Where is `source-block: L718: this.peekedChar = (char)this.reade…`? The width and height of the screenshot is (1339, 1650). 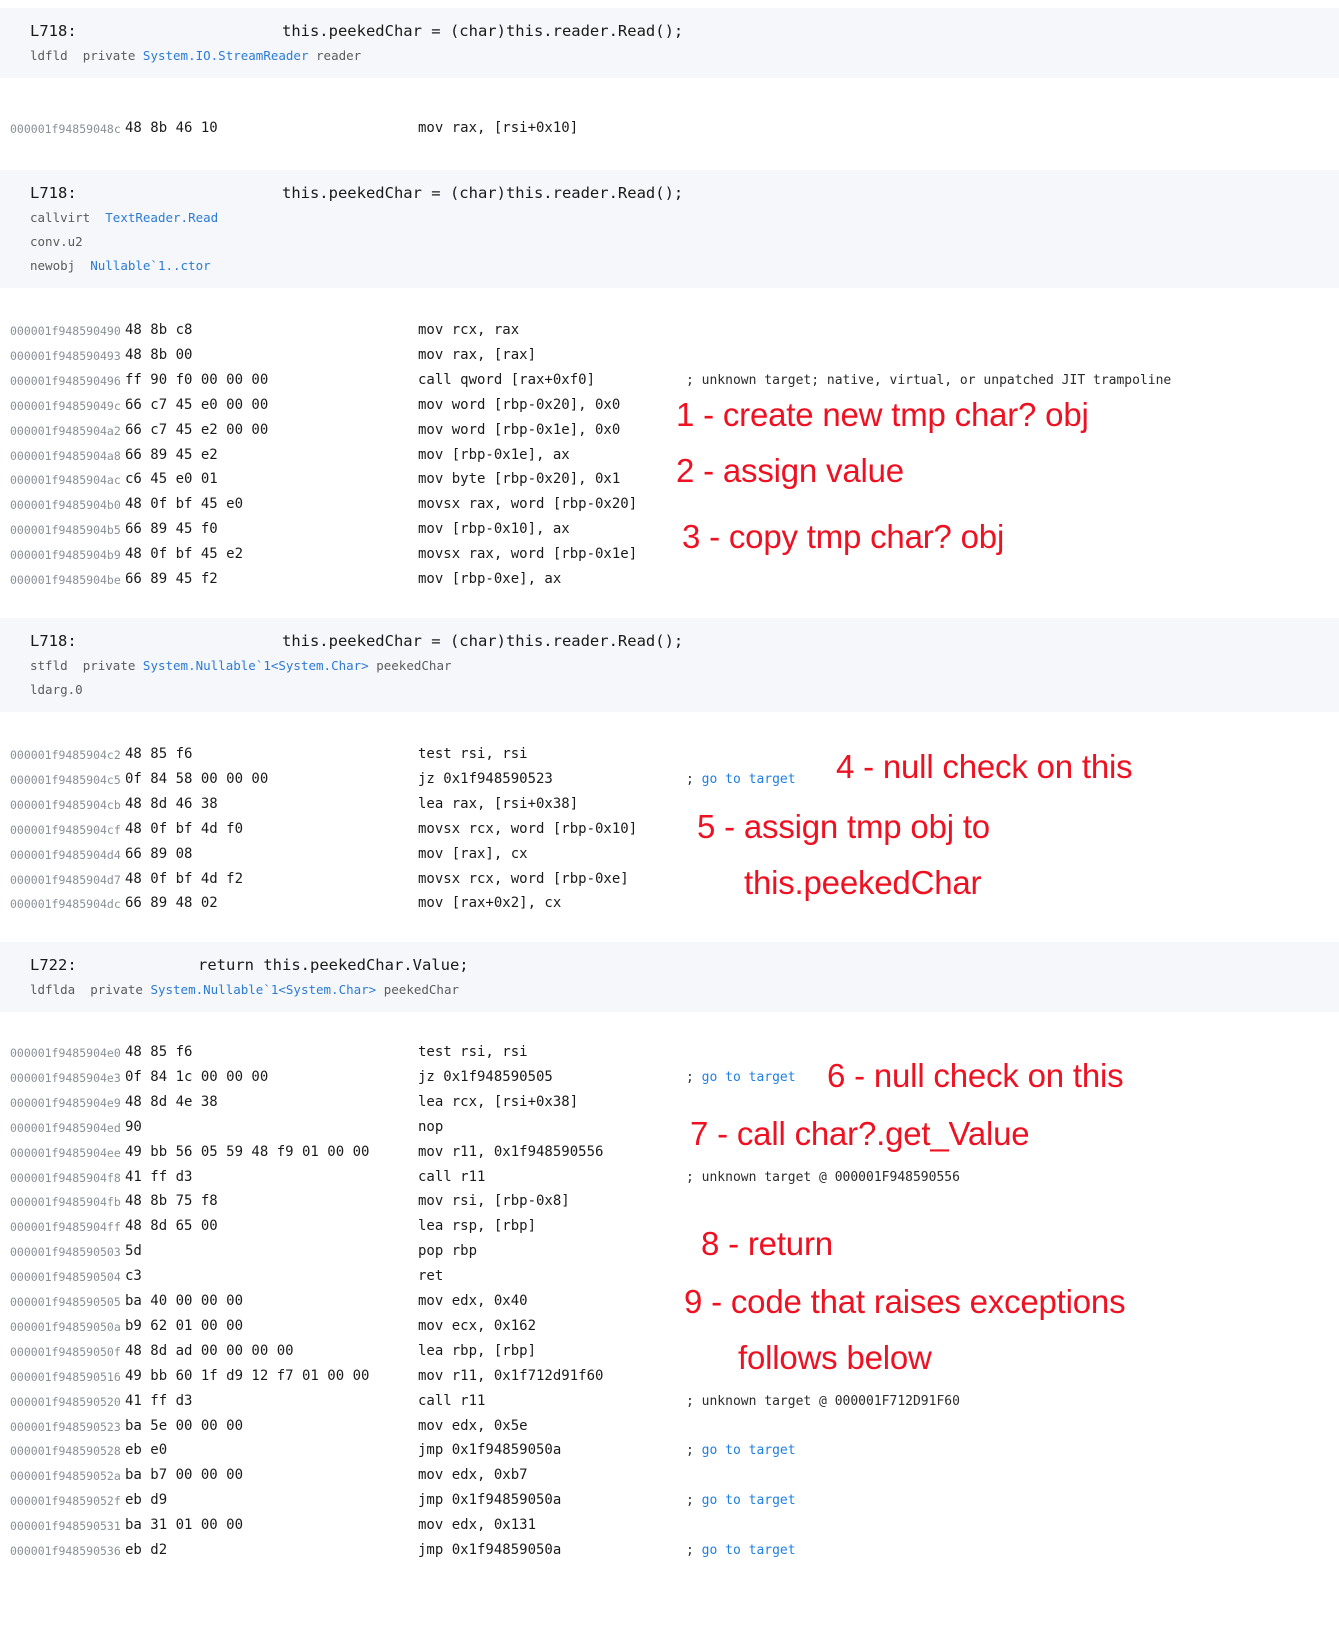
source-block: L718: this.peekedChar = (char)this.reade… is located at coordinates (669, 229).